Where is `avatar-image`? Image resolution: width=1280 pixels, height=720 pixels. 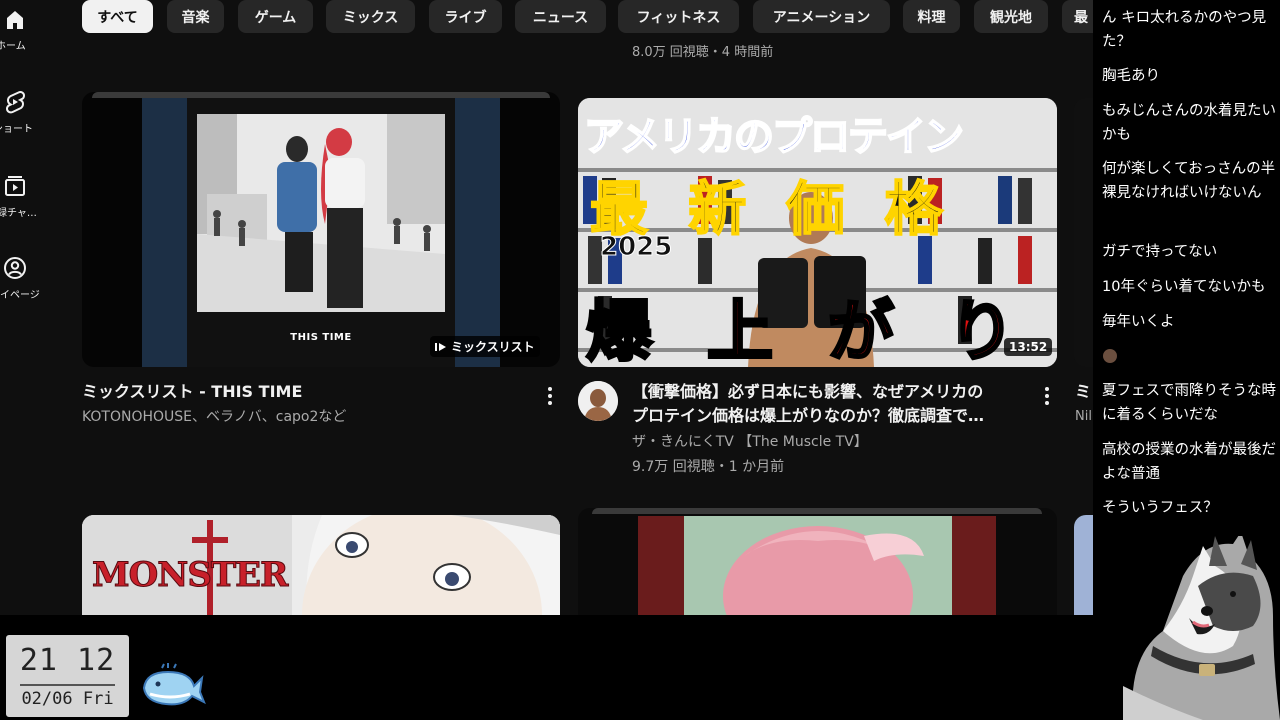 avatar-image is located at coordinates (598, 401).